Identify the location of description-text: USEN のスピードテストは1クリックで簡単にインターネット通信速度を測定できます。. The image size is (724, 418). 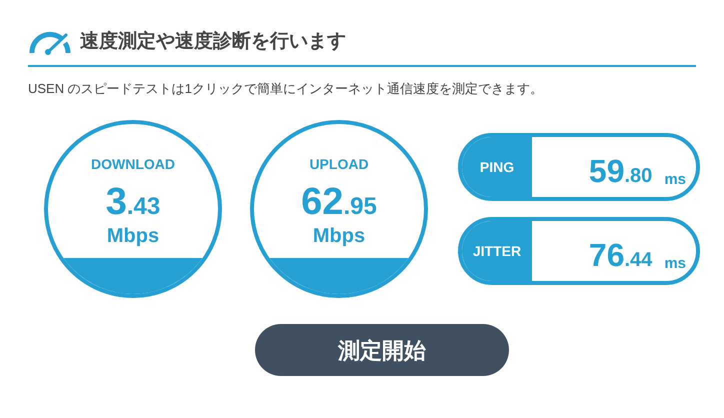
(286, 89).